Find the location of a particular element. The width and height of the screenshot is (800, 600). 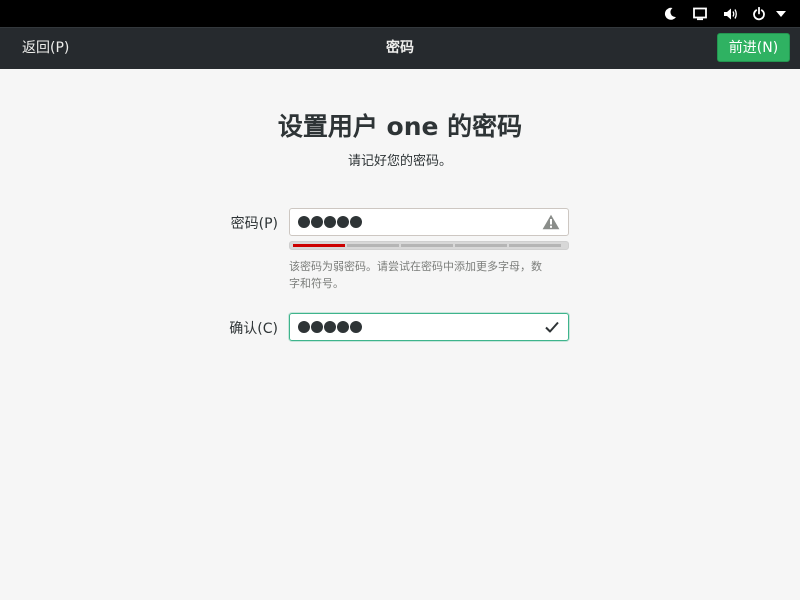

page-title: 设置用户 one 的密码 is located at coordinates (400, 126).